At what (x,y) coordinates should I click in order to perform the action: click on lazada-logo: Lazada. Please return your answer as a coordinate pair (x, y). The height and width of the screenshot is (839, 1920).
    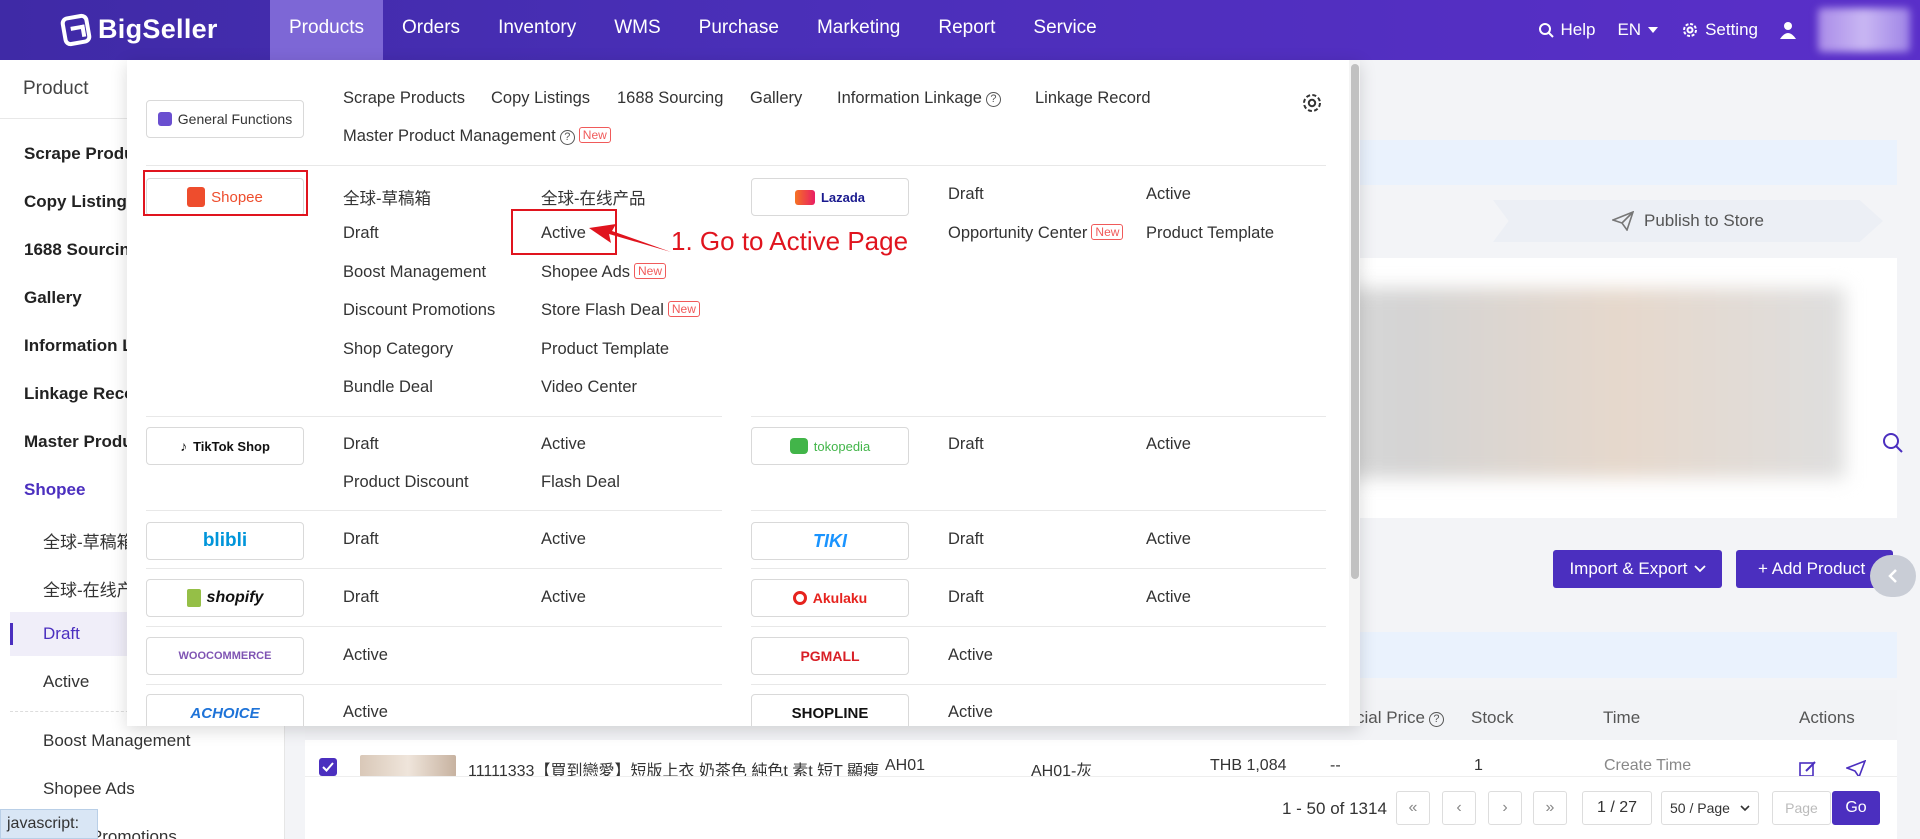
    Looking at the image, I should click on (830, 197).